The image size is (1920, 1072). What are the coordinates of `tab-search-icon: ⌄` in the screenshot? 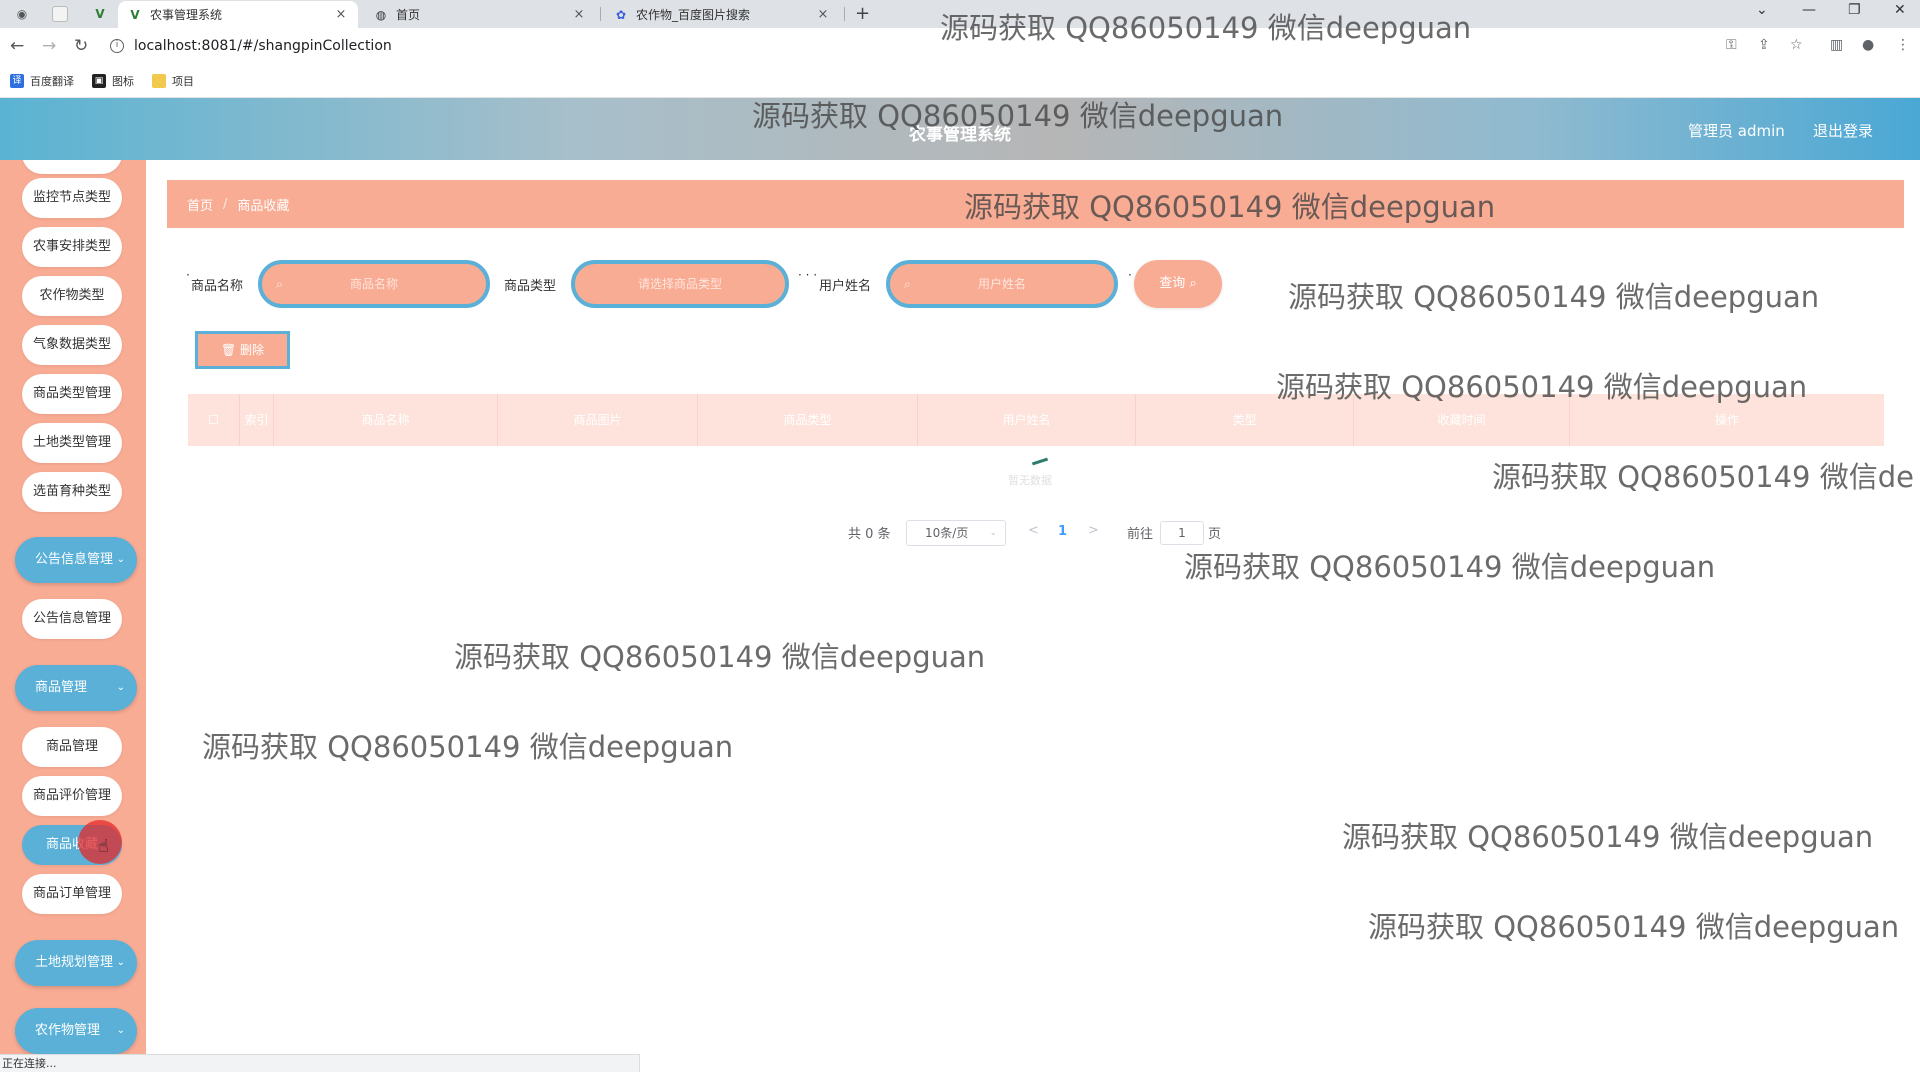 It's located at (1762, 10).